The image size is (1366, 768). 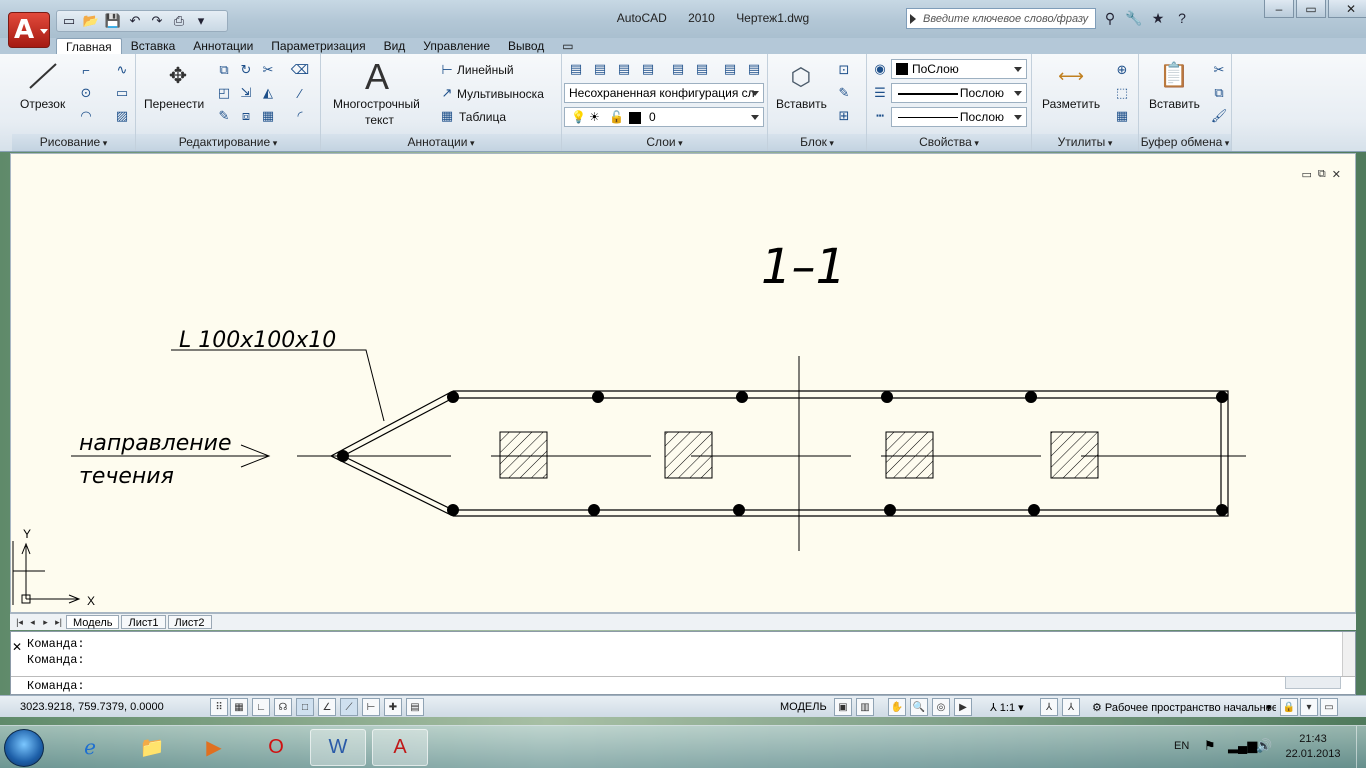 What do you see at coordinates (349, 707) in the screenshot?
I see `dynamic-ucs-icon: ⟋` at bounding box center [349, 707].